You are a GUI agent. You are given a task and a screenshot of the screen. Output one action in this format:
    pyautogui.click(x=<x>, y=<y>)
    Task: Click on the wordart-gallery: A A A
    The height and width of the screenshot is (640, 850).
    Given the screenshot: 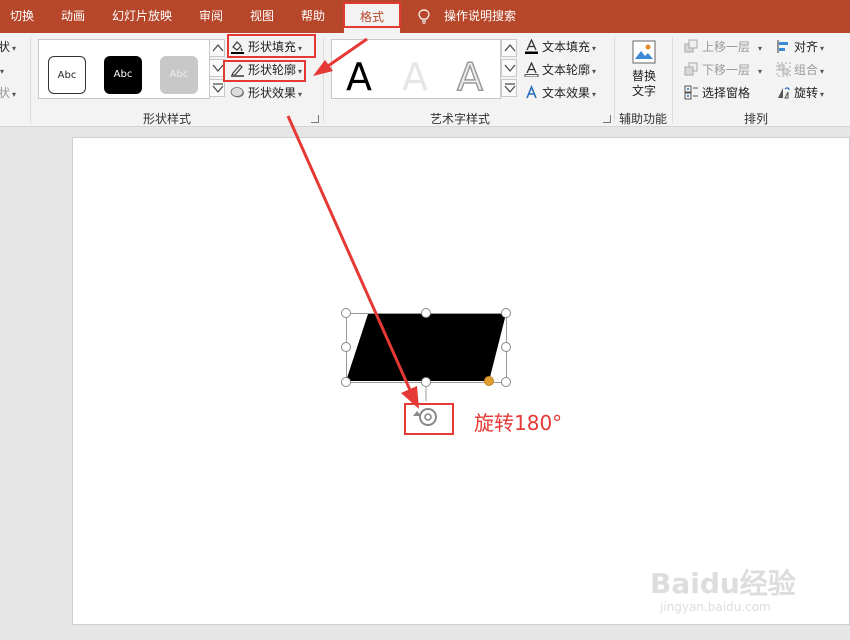 What is the action you would take?
    pyautogui.click(x=416, y=69)
    